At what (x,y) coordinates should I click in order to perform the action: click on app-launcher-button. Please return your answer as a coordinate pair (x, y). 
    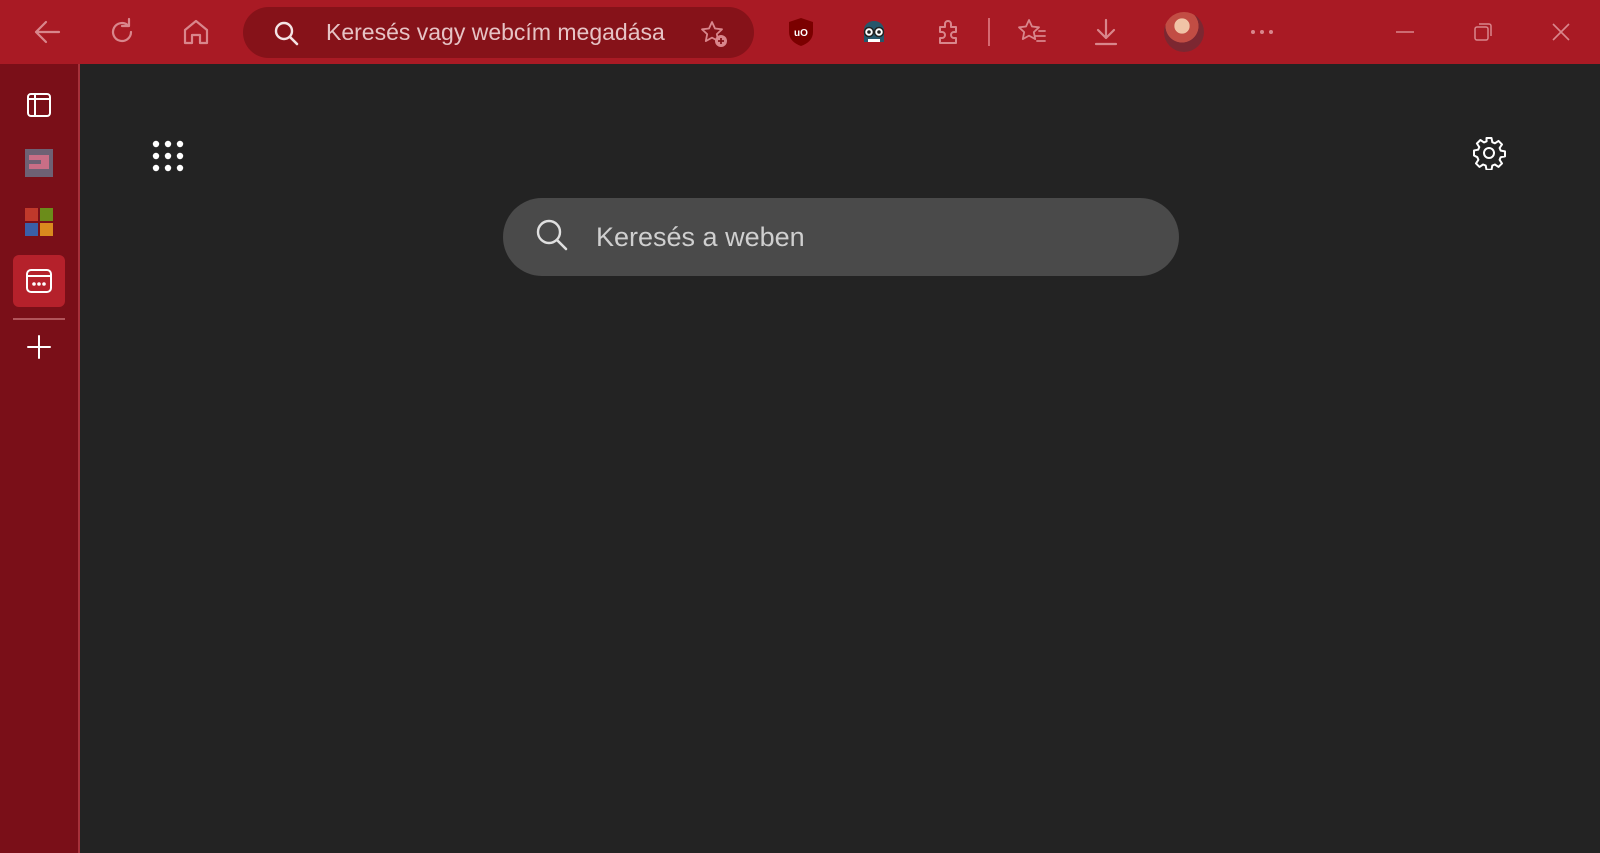
    Looking at the image, I should click on (168, 158).